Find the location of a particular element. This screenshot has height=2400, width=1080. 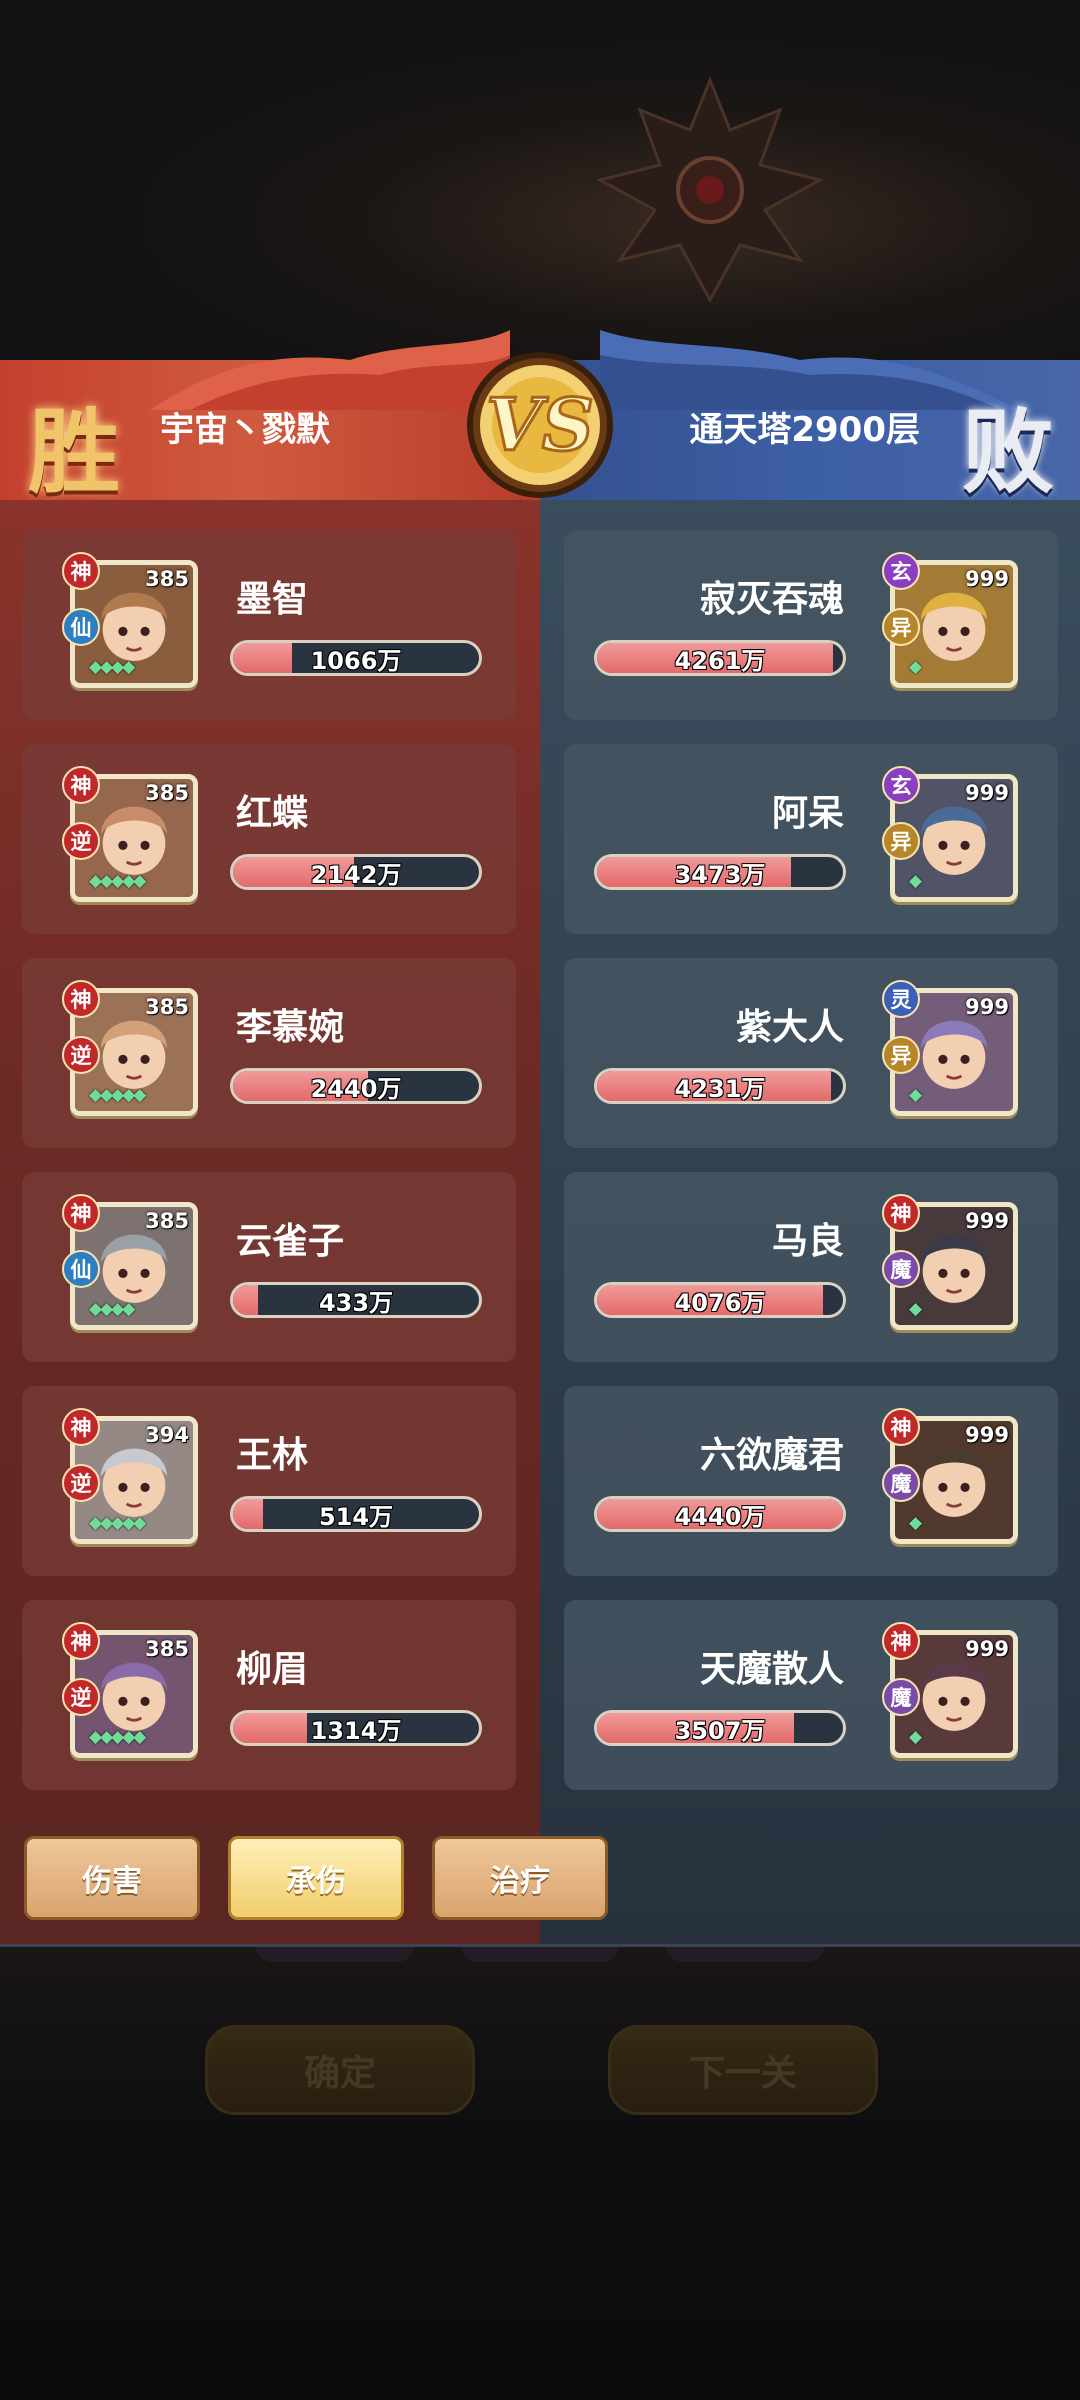

hero-name: 墨智 is located at coordinates (272, 599).